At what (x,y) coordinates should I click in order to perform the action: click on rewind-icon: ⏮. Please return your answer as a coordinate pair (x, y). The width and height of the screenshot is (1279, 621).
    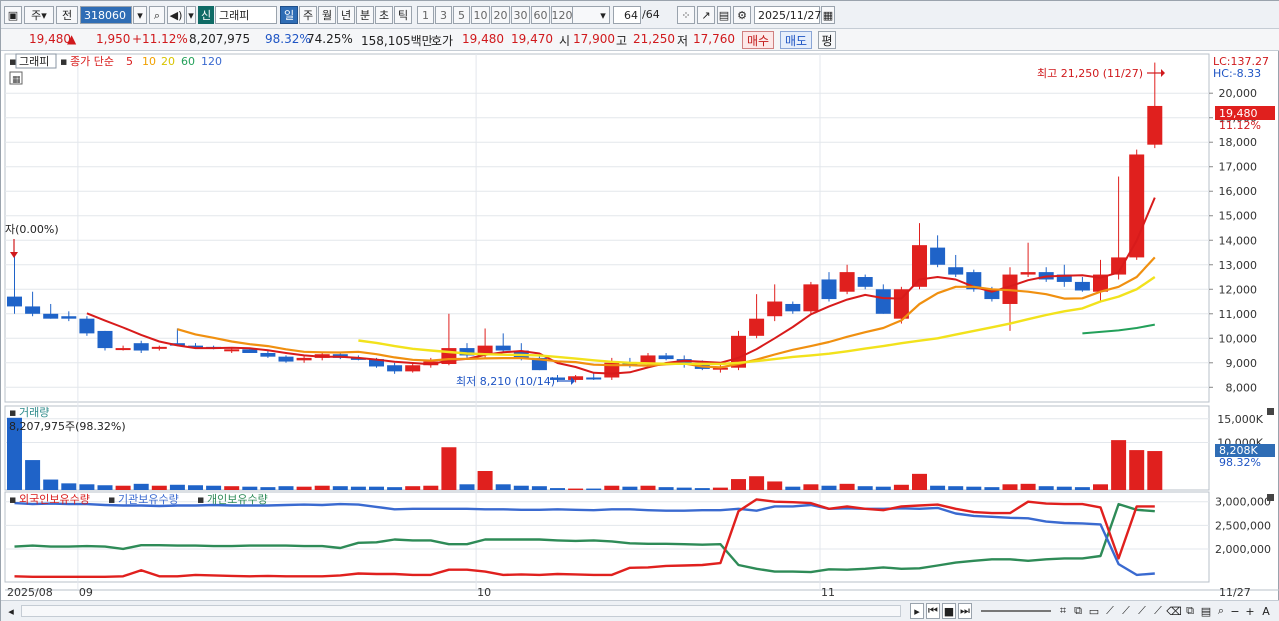
    Looking at the image, I should click on (933, 611).